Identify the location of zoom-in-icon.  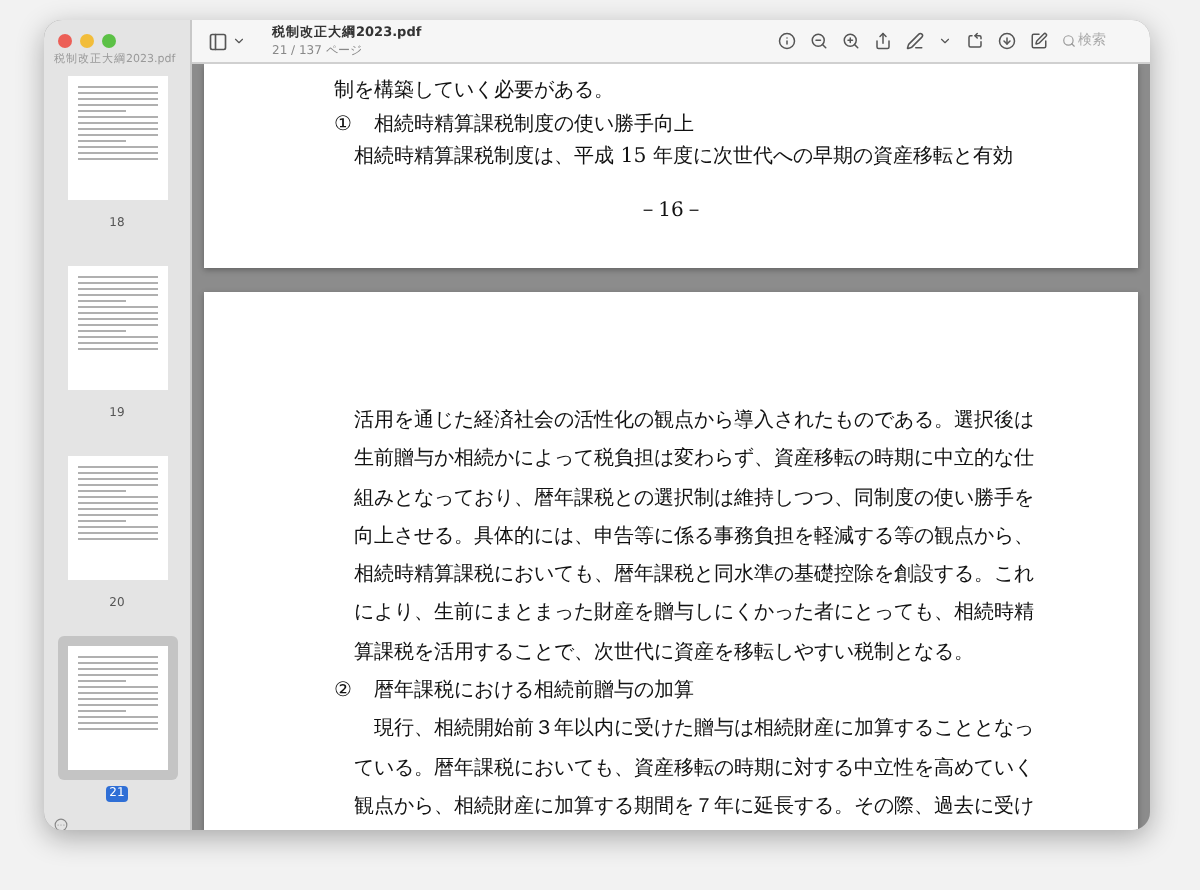
(851, 41).